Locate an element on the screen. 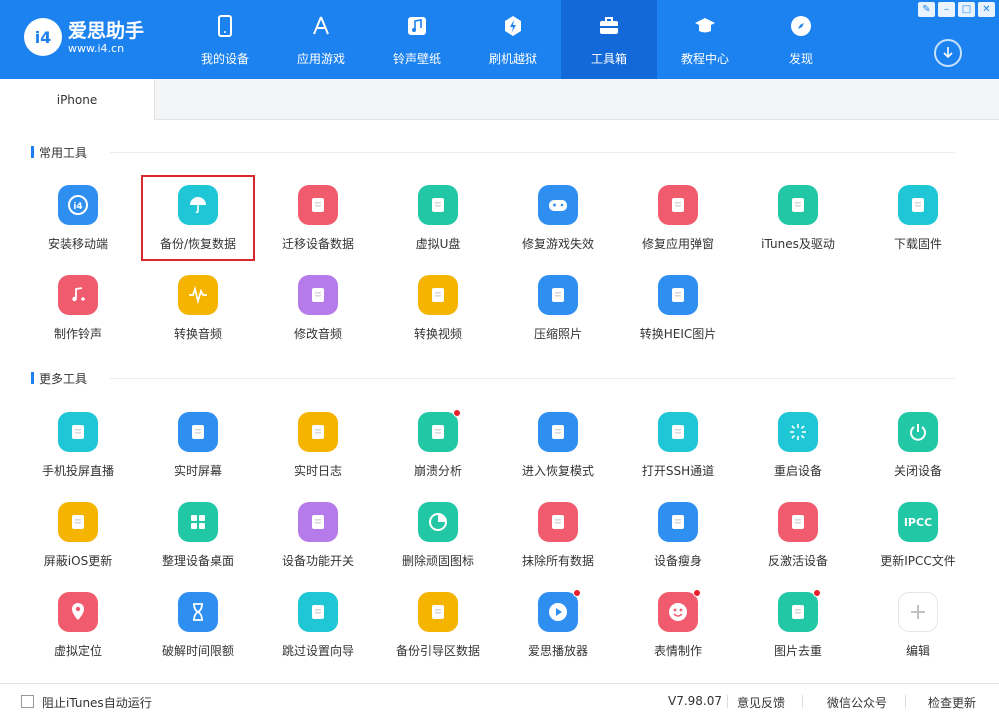  tool-repair-window: 修复应用弹窗 is located at coordinates (678, 218).